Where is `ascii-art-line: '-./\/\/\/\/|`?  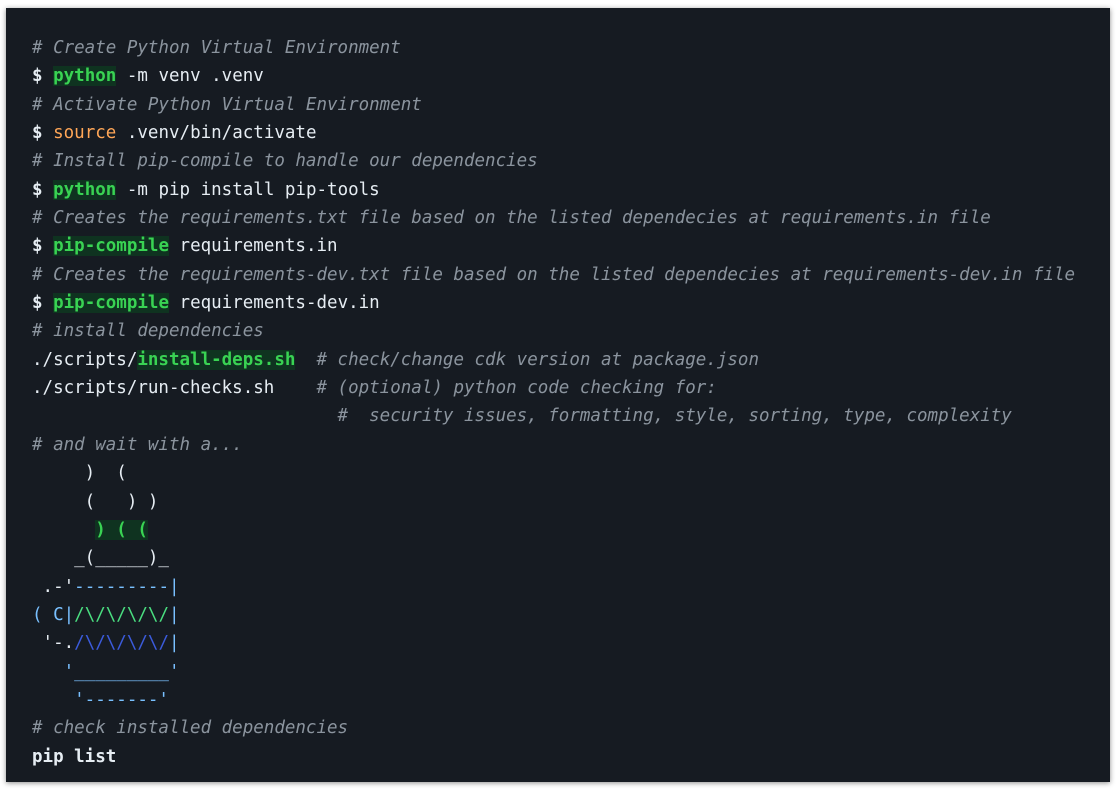
ascii-art-line: '-./\/\/\/\/| is located at coordinates (553, 643).